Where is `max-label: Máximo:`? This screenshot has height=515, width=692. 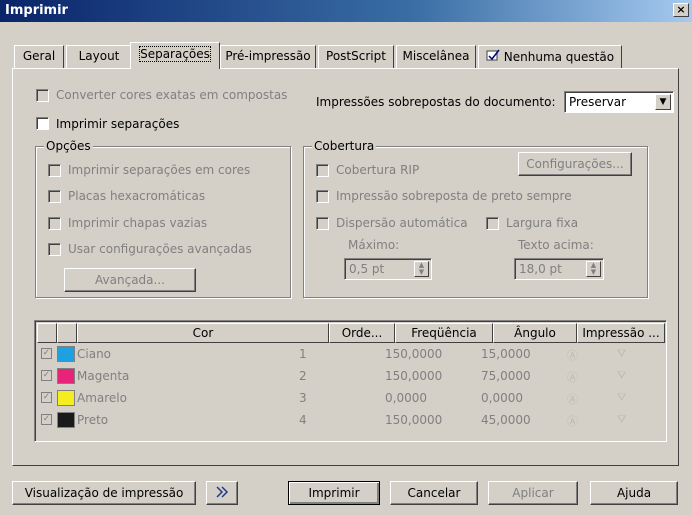 max-label: Máximo: is located at coordinates (374, 245).